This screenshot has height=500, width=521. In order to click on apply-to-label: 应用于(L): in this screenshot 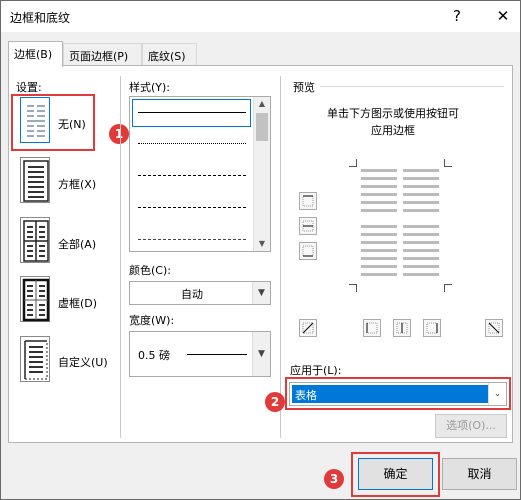, I will do `click(316, 370)`.